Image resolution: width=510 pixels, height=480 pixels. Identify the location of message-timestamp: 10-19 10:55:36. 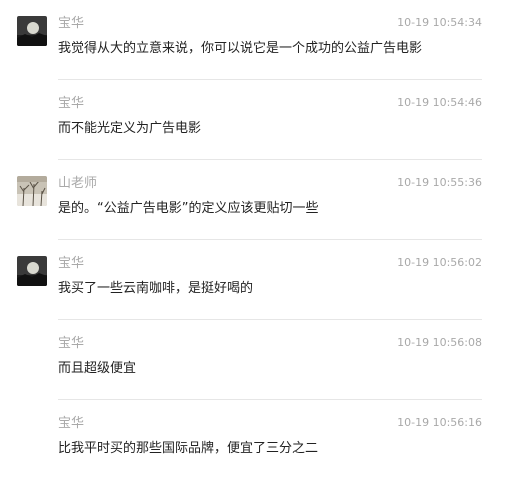
(439, 182).